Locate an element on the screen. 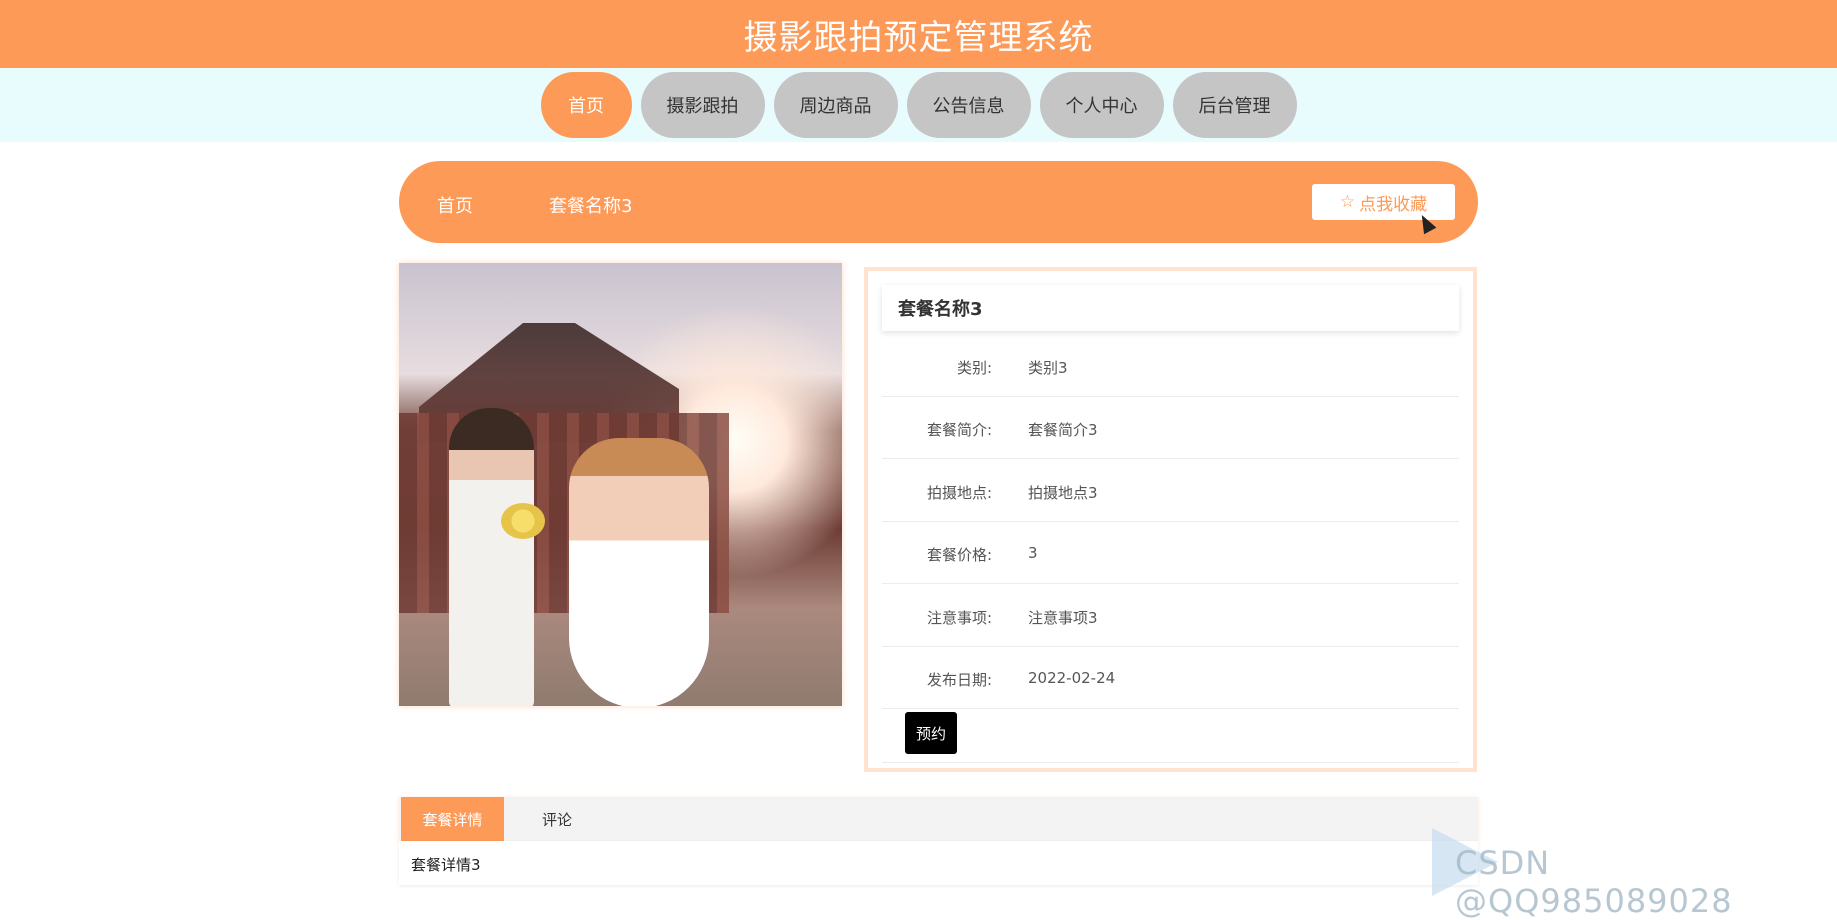 This screenshot has height=920, width=1837. field-label: 发布日期: is located at coordinates (959, 680).